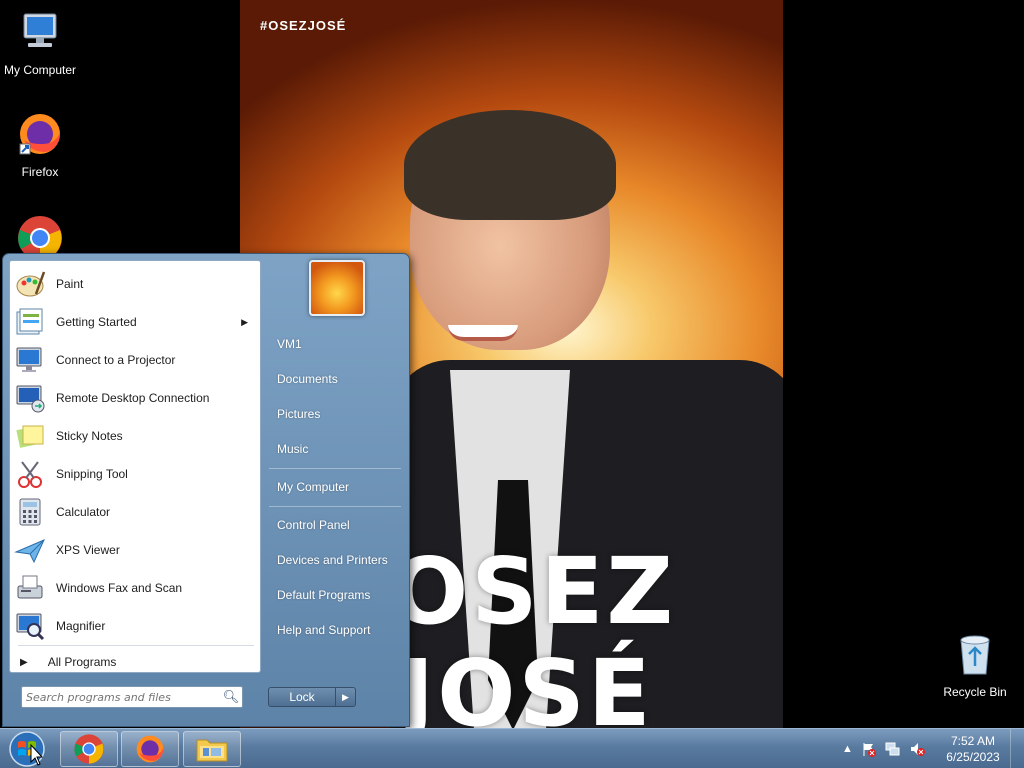 The image size is (1024, 768). I want to click on start-link-documents: Documents, so click(339, 379).